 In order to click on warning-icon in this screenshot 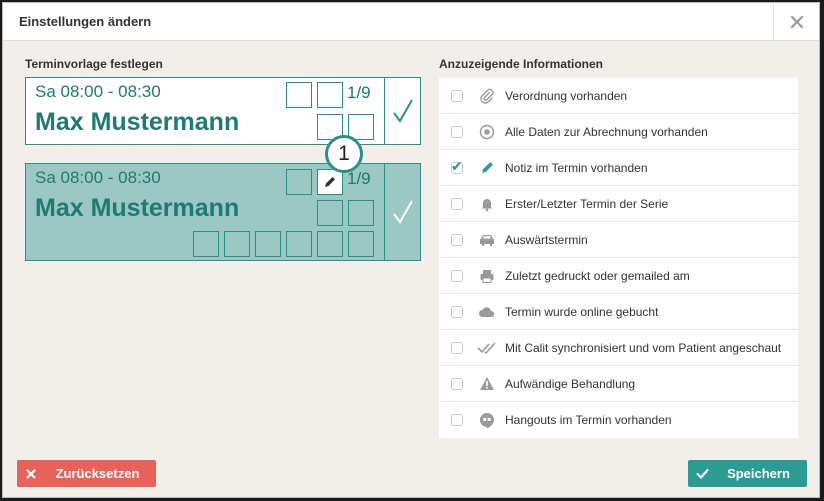, I will do `click(487, 383)`.